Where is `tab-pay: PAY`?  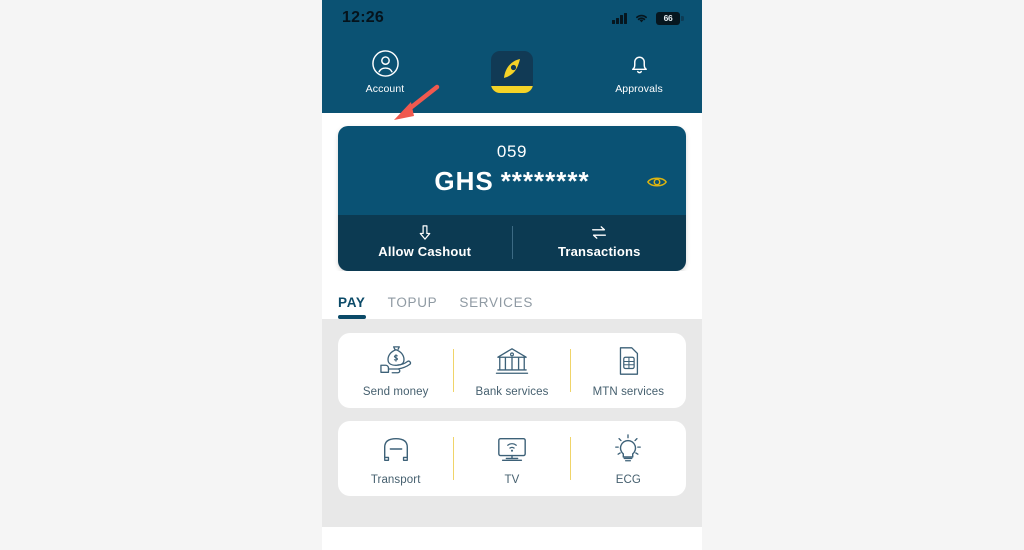 tab-pay: PAY is located at coordinates (352, 307).